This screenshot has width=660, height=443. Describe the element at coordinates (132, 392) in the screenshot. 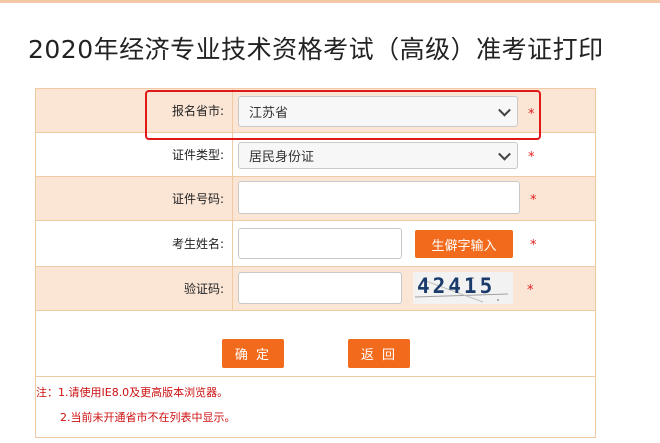

I see `note-line-1: 注：1.请使用IE8.0及更高版本浏览器。` at that location.